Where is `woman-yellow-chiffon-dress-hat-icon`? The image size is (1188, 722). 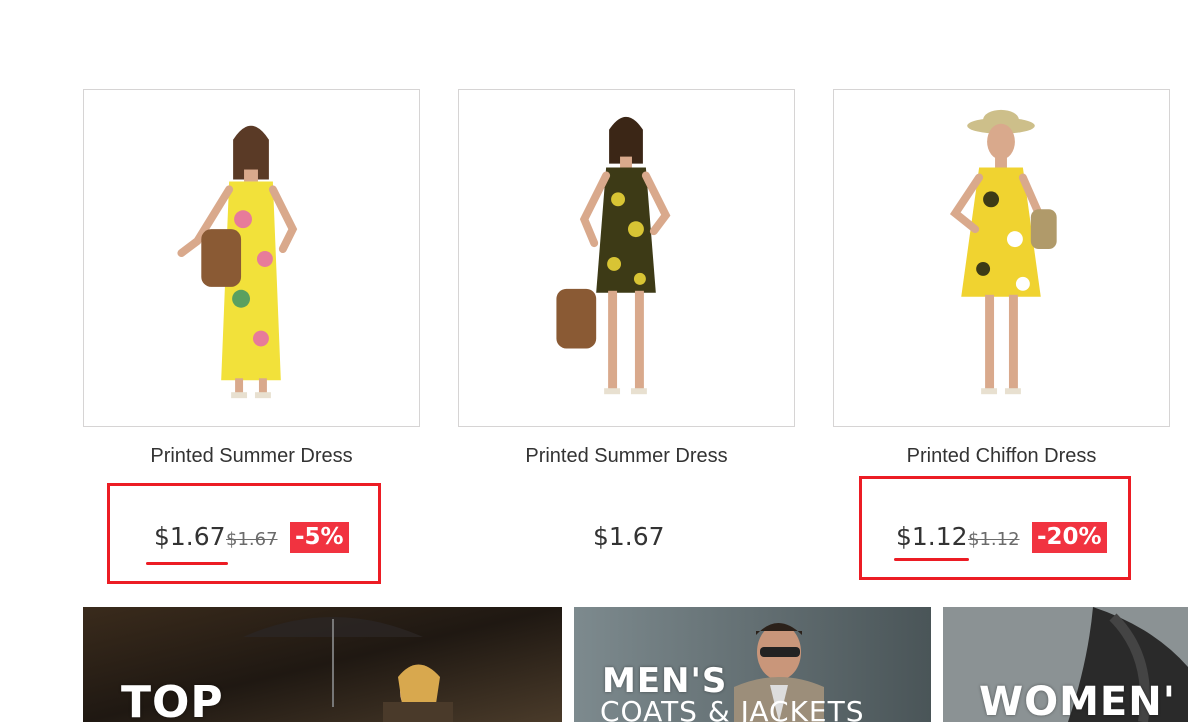 woman-yellow-chiffon-dress-hat-icon is located at coordinates (1001, 258).